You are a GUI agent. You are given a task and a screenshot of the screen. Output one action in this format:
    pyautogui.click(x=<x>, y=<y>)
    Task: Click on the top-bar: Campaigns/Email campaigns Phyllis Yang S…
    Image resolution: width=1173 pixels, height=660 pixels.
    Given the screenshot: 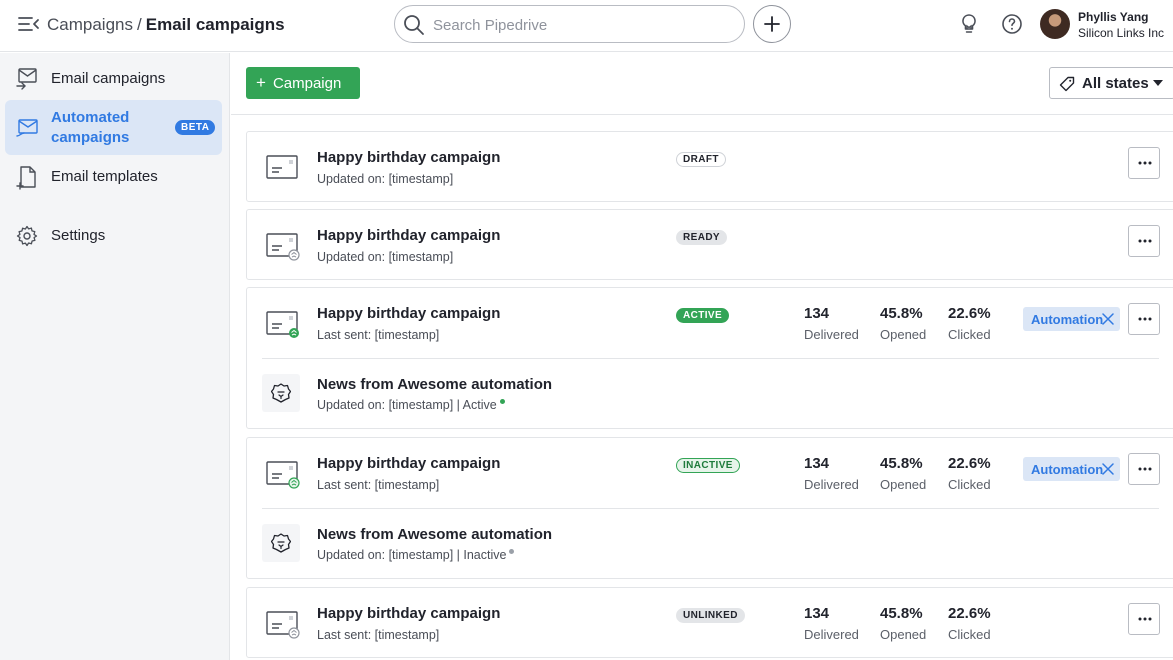 What is the action you would take?
    pyautogui.click(x=586, y=26)
    